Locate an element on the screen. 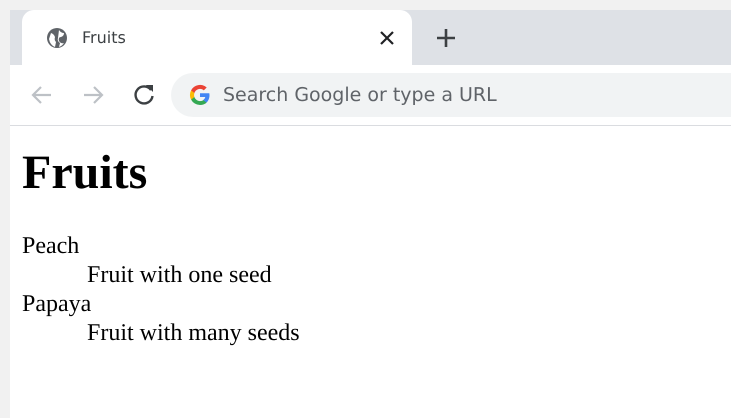 The width and height of the screenshot is (731, 418). google-icon is located at coordinates (200, 95).